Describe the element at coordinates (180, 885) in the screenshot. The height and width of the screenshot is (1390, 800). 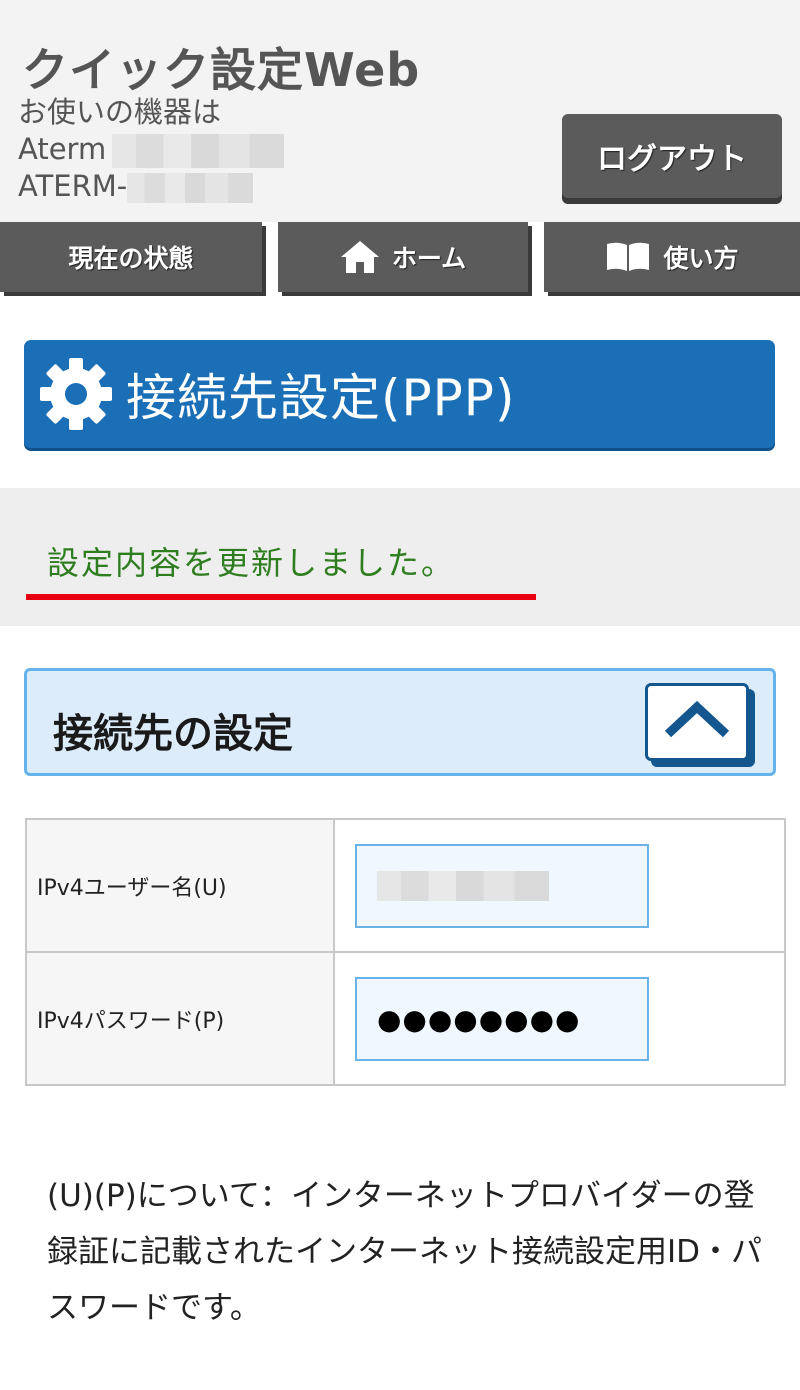
I see `username-label: IPv4ユーザー名(U)` at that location.